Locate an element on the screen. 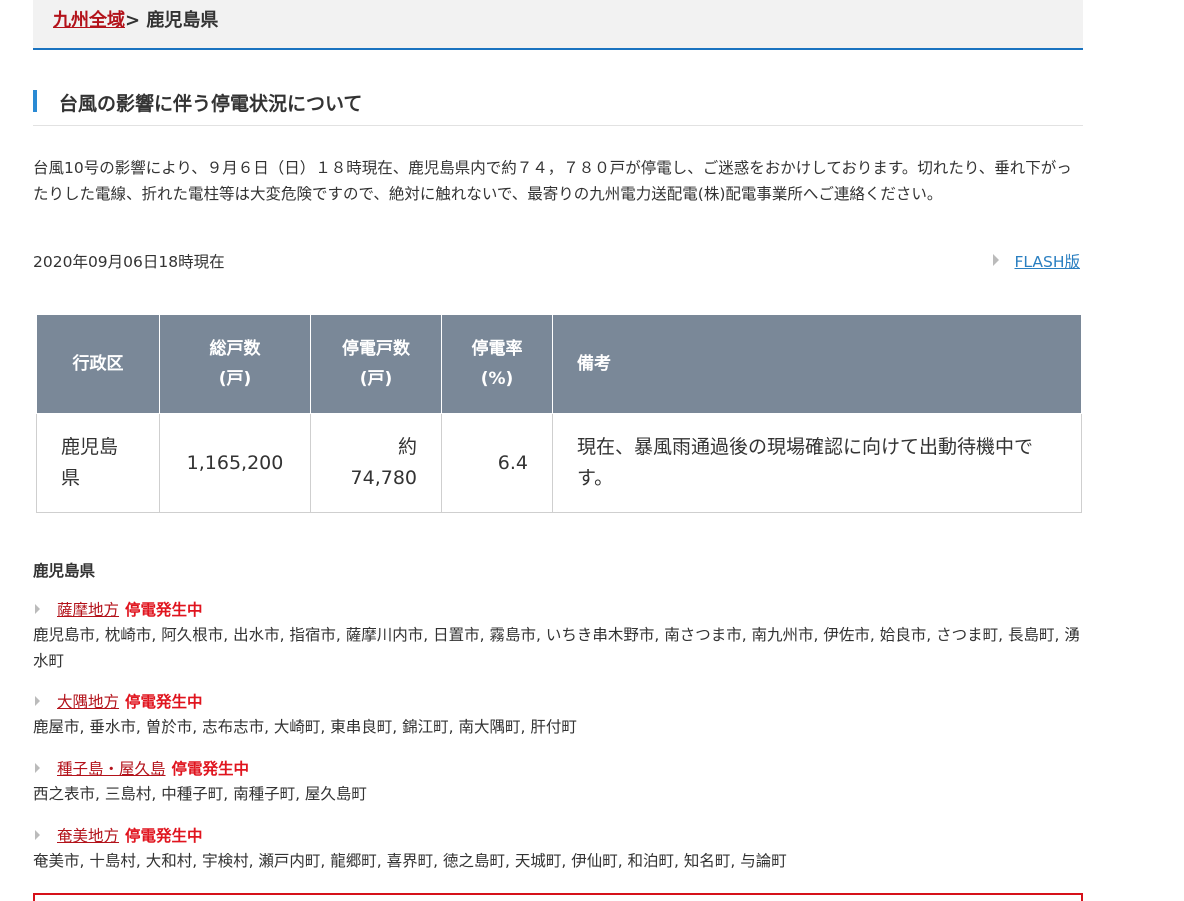  col-header-rate: 停電率 (%) is located at coordinates (497, 364).